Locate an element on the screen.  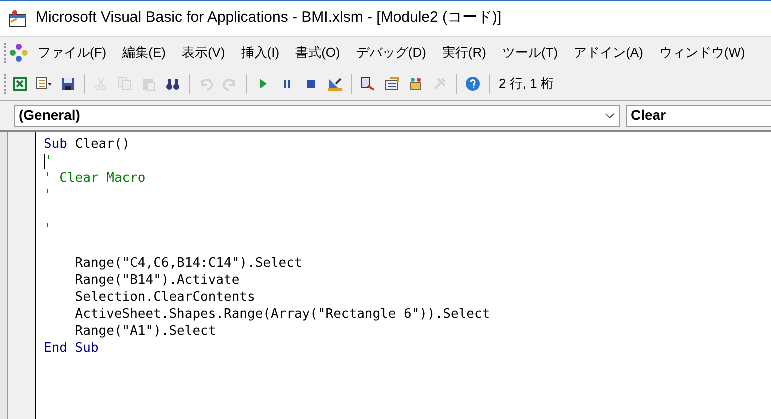
menu-item: 書式(O) is located at coordinates (318, 52).